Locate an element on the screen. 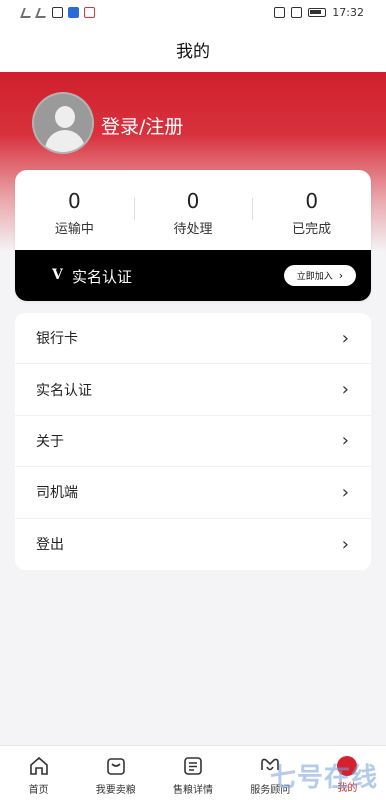 The height and width of the screenshot is (800, 386). menu-item-label: 银行卡 is located at coordinates (57, 339).